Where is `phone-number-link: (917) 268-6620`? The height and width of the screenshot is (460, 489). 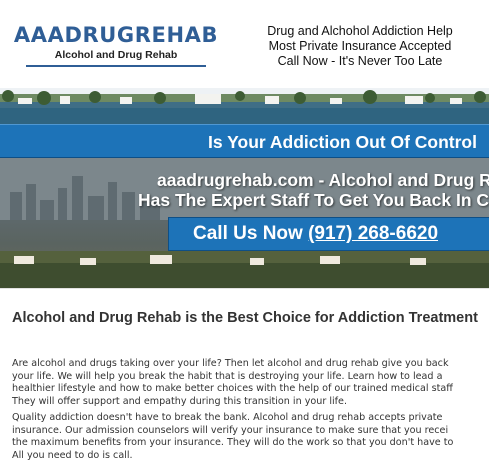 phone-number-link: (917) 268-6620 is located at coordinates (373, 233).